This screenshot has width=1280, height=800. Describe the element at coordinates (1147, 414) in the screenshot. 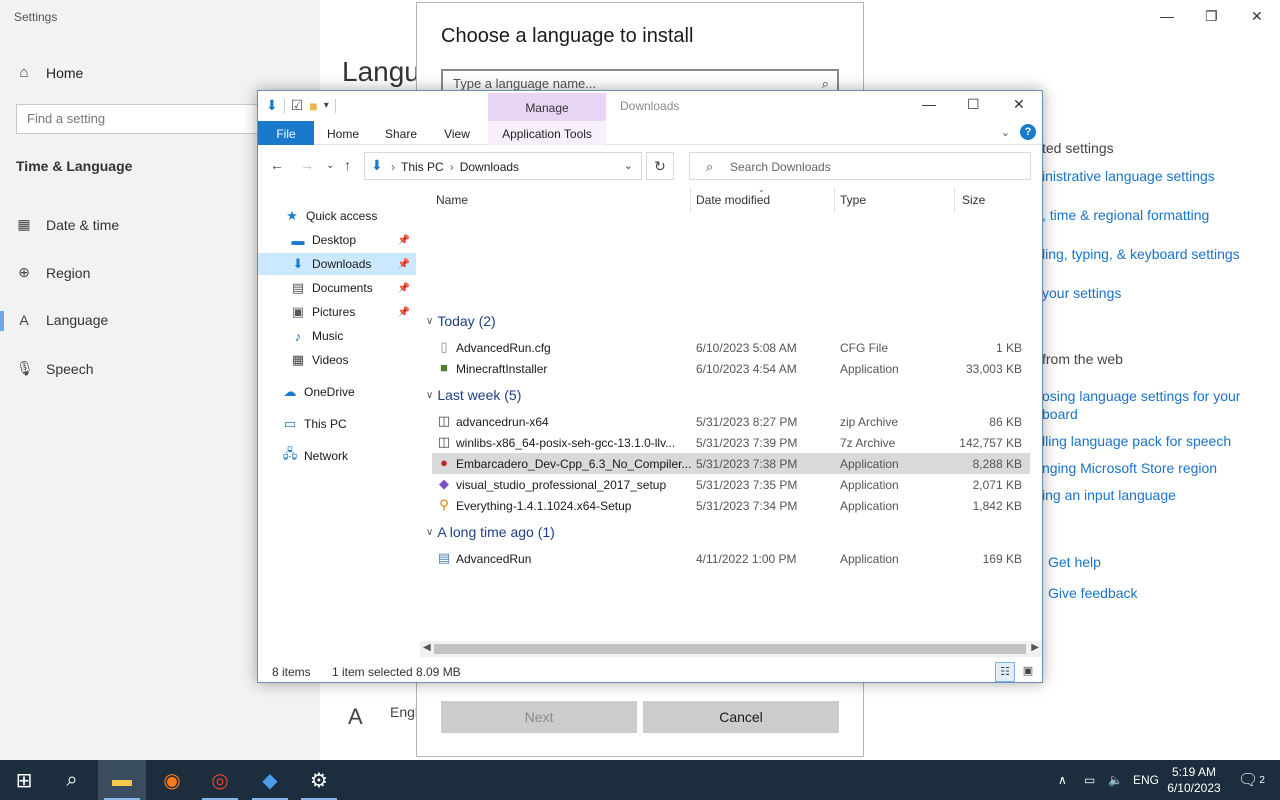

I see `web-help-link: board` at that location.